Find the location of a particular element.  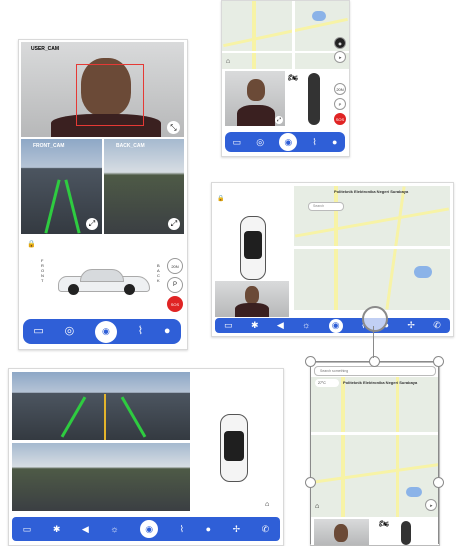

car-side-view is located at coordinates (102, 281).